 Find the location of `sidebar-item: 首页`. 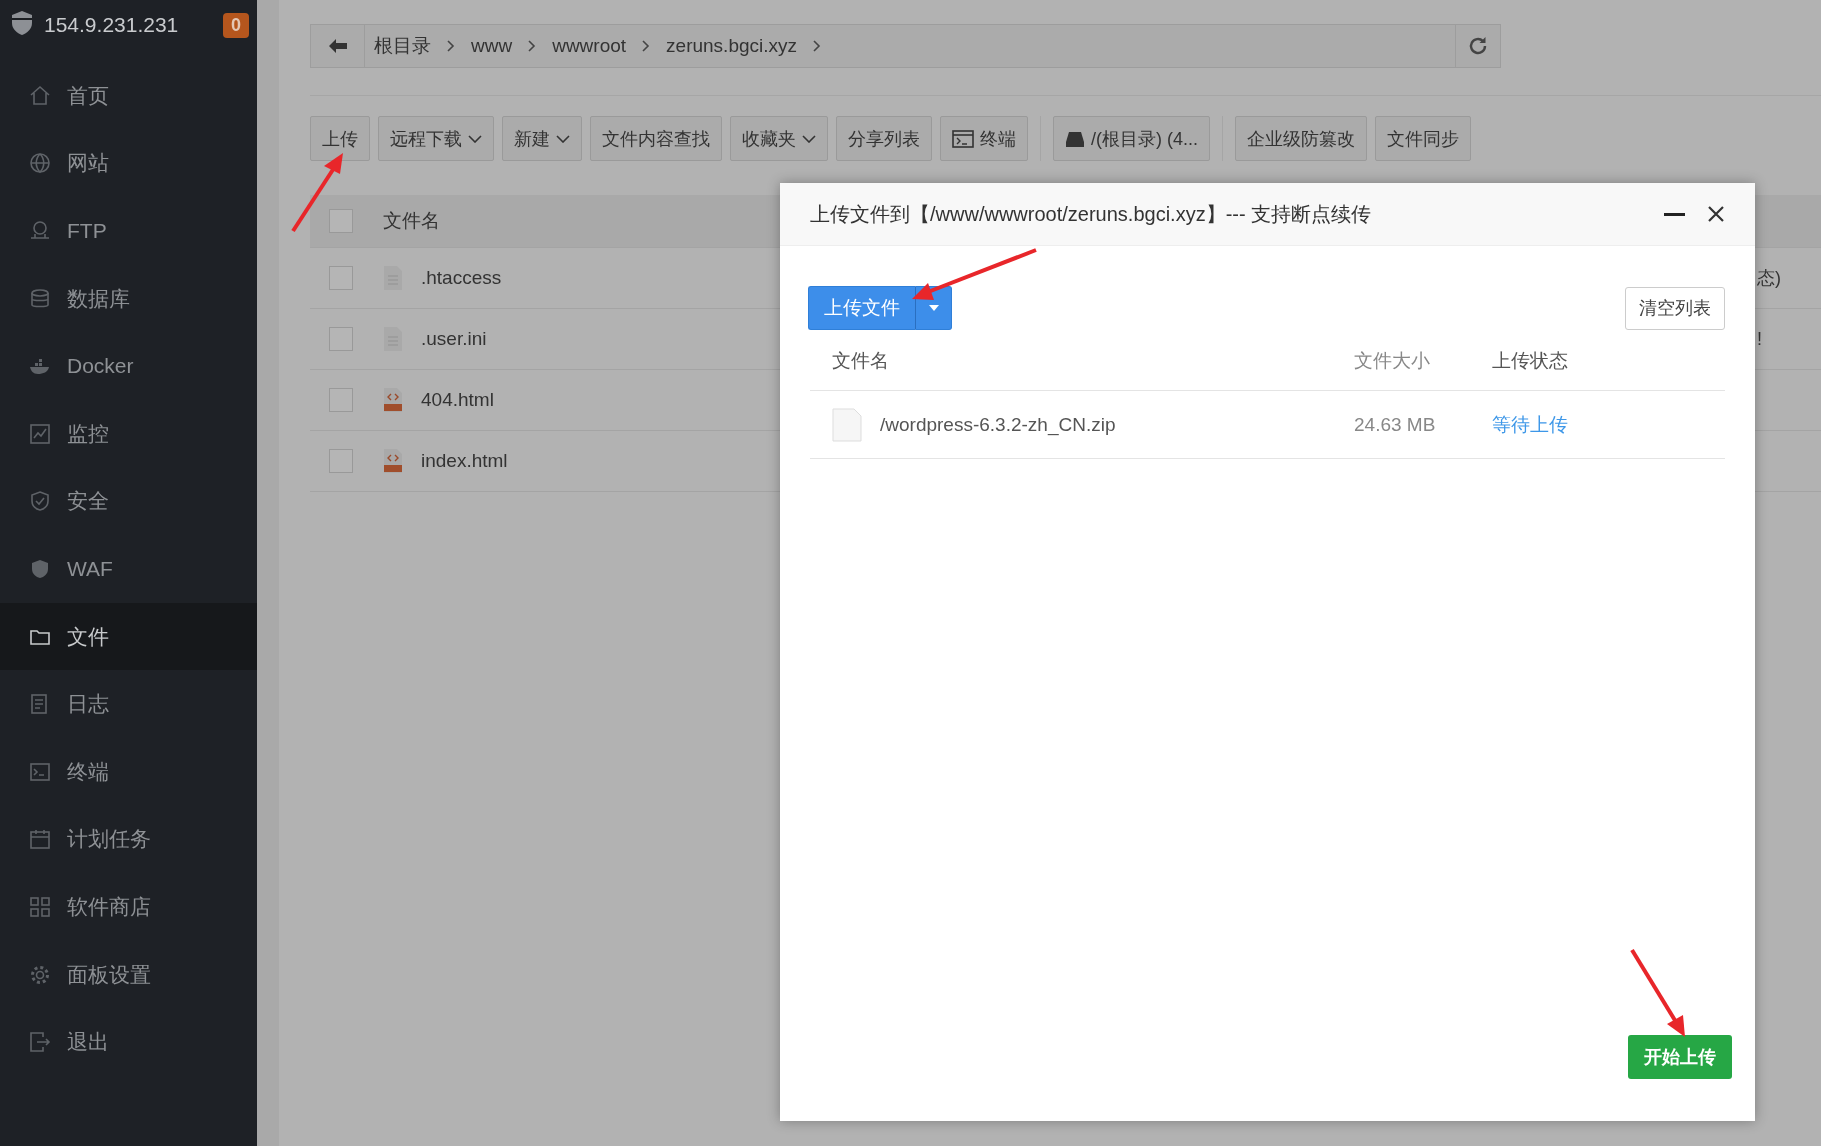

sidebar-item: 首页 is located at coordinates (128, 96).